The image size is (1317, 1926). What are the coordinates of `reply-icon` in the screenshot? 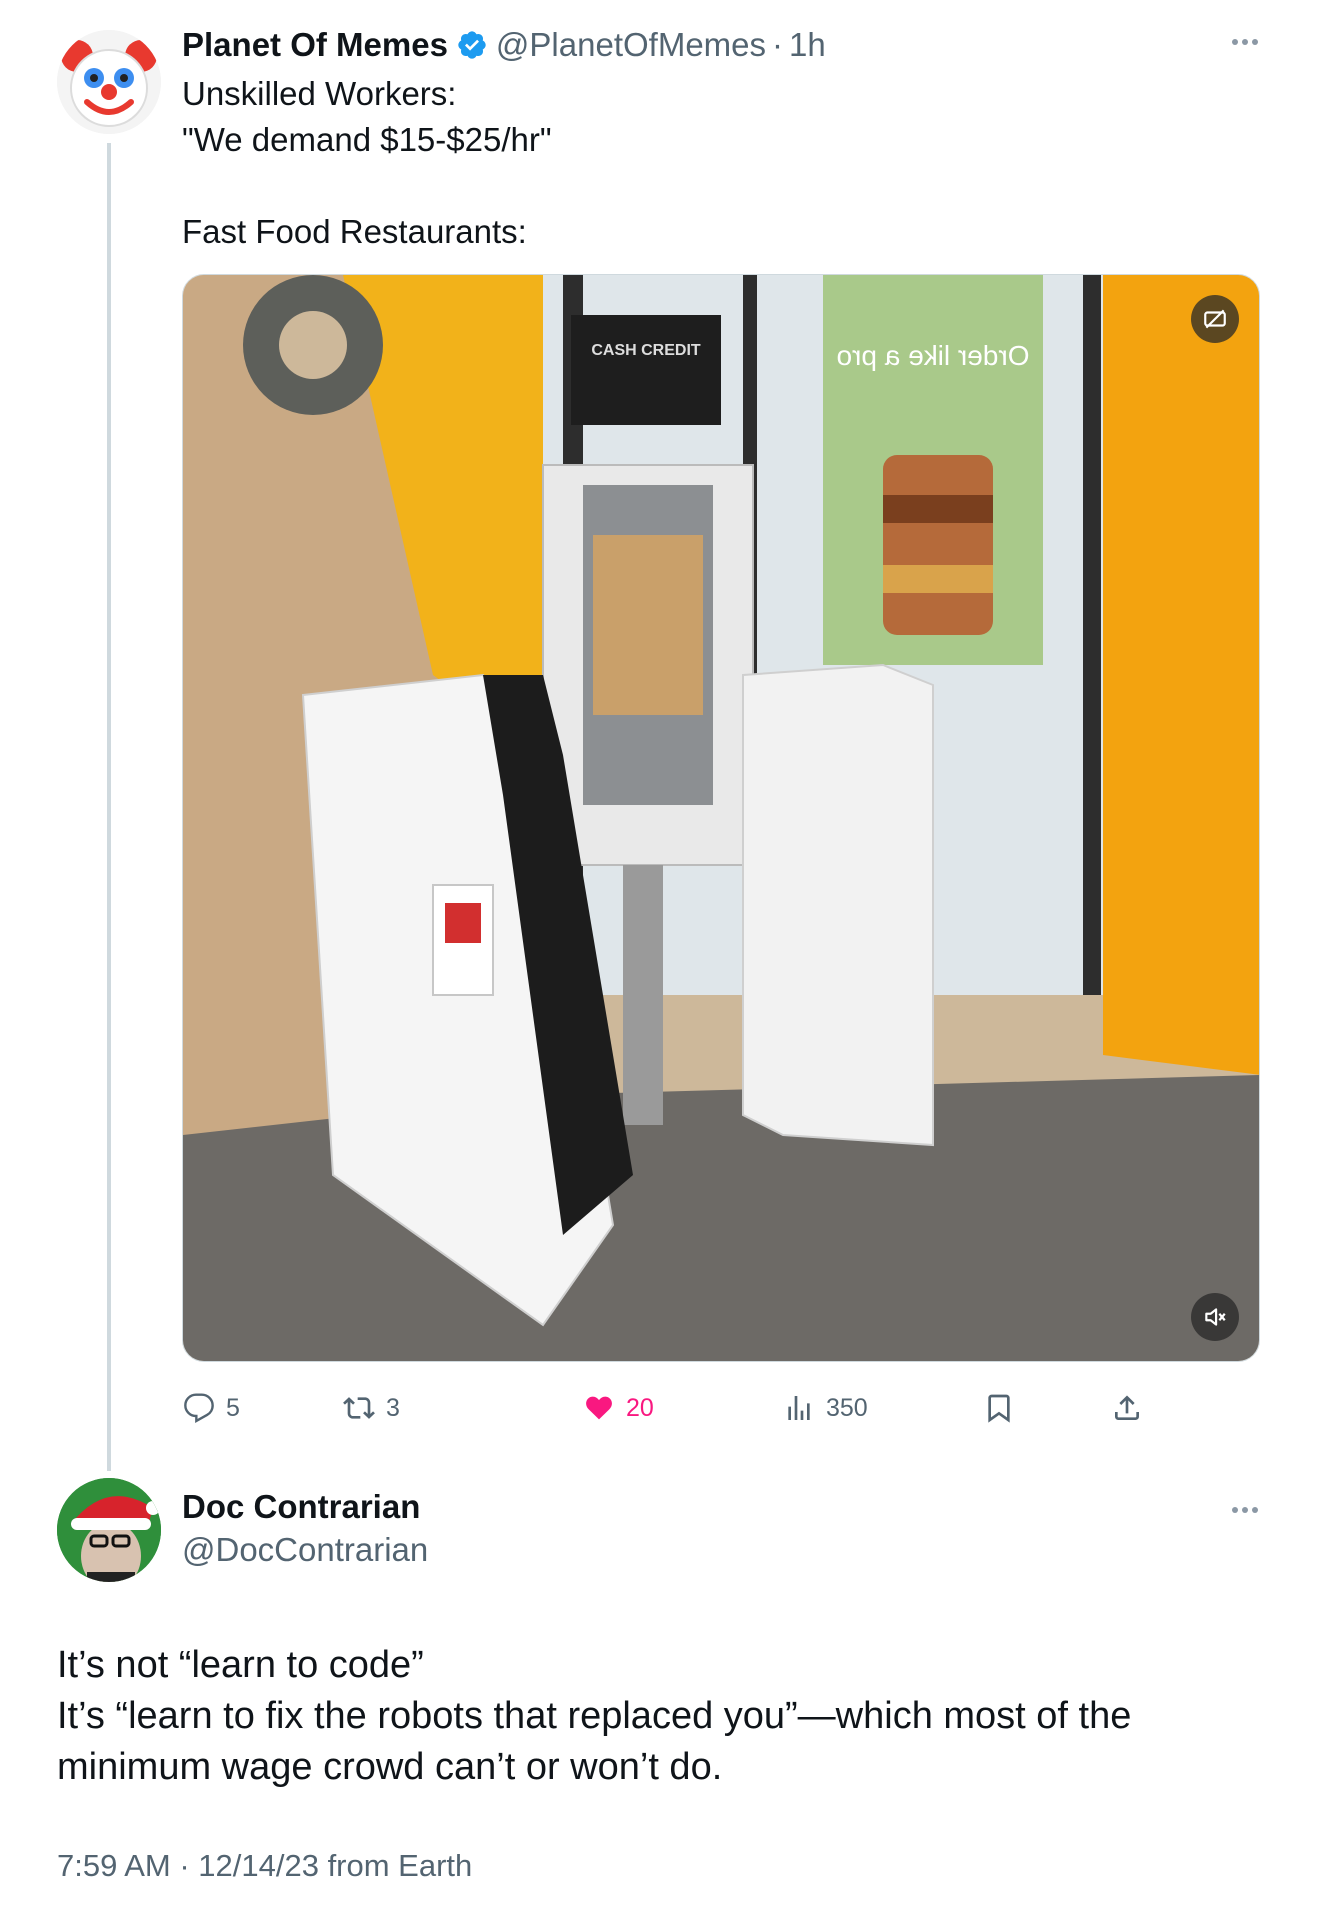 It's located at (199, 1408).